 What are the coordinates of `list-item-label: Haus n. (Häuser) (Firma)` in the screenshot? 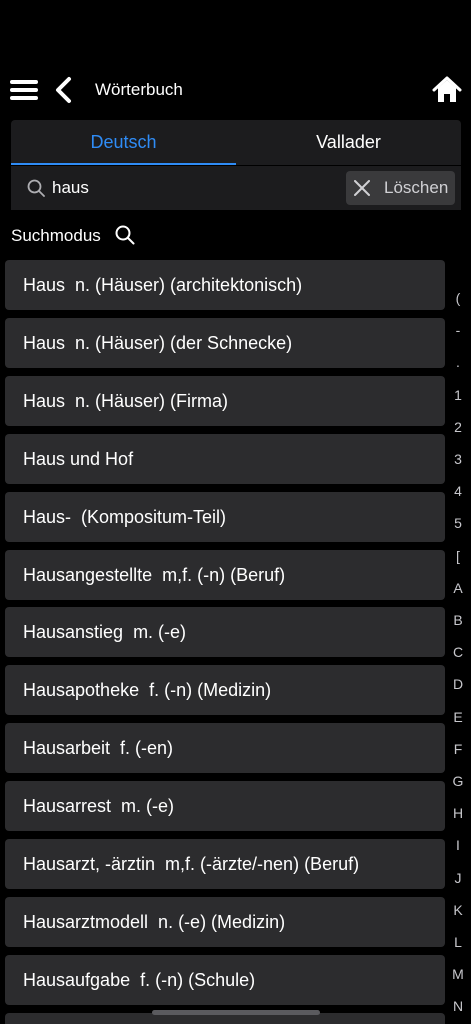 It's located at (126, 400).